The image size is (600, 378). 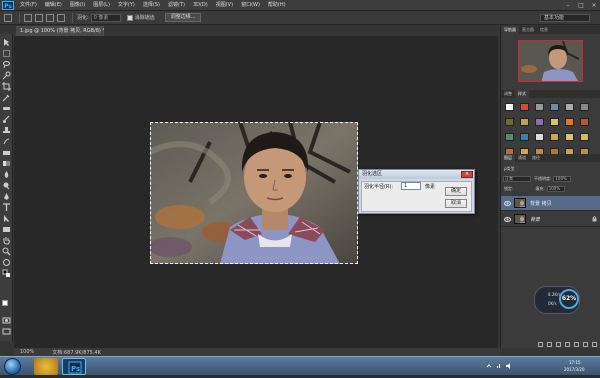 What do you see at coordinates (6, 196) in the screenshot?
I see `pen-tool-icon` at bounding box center [6, 196].